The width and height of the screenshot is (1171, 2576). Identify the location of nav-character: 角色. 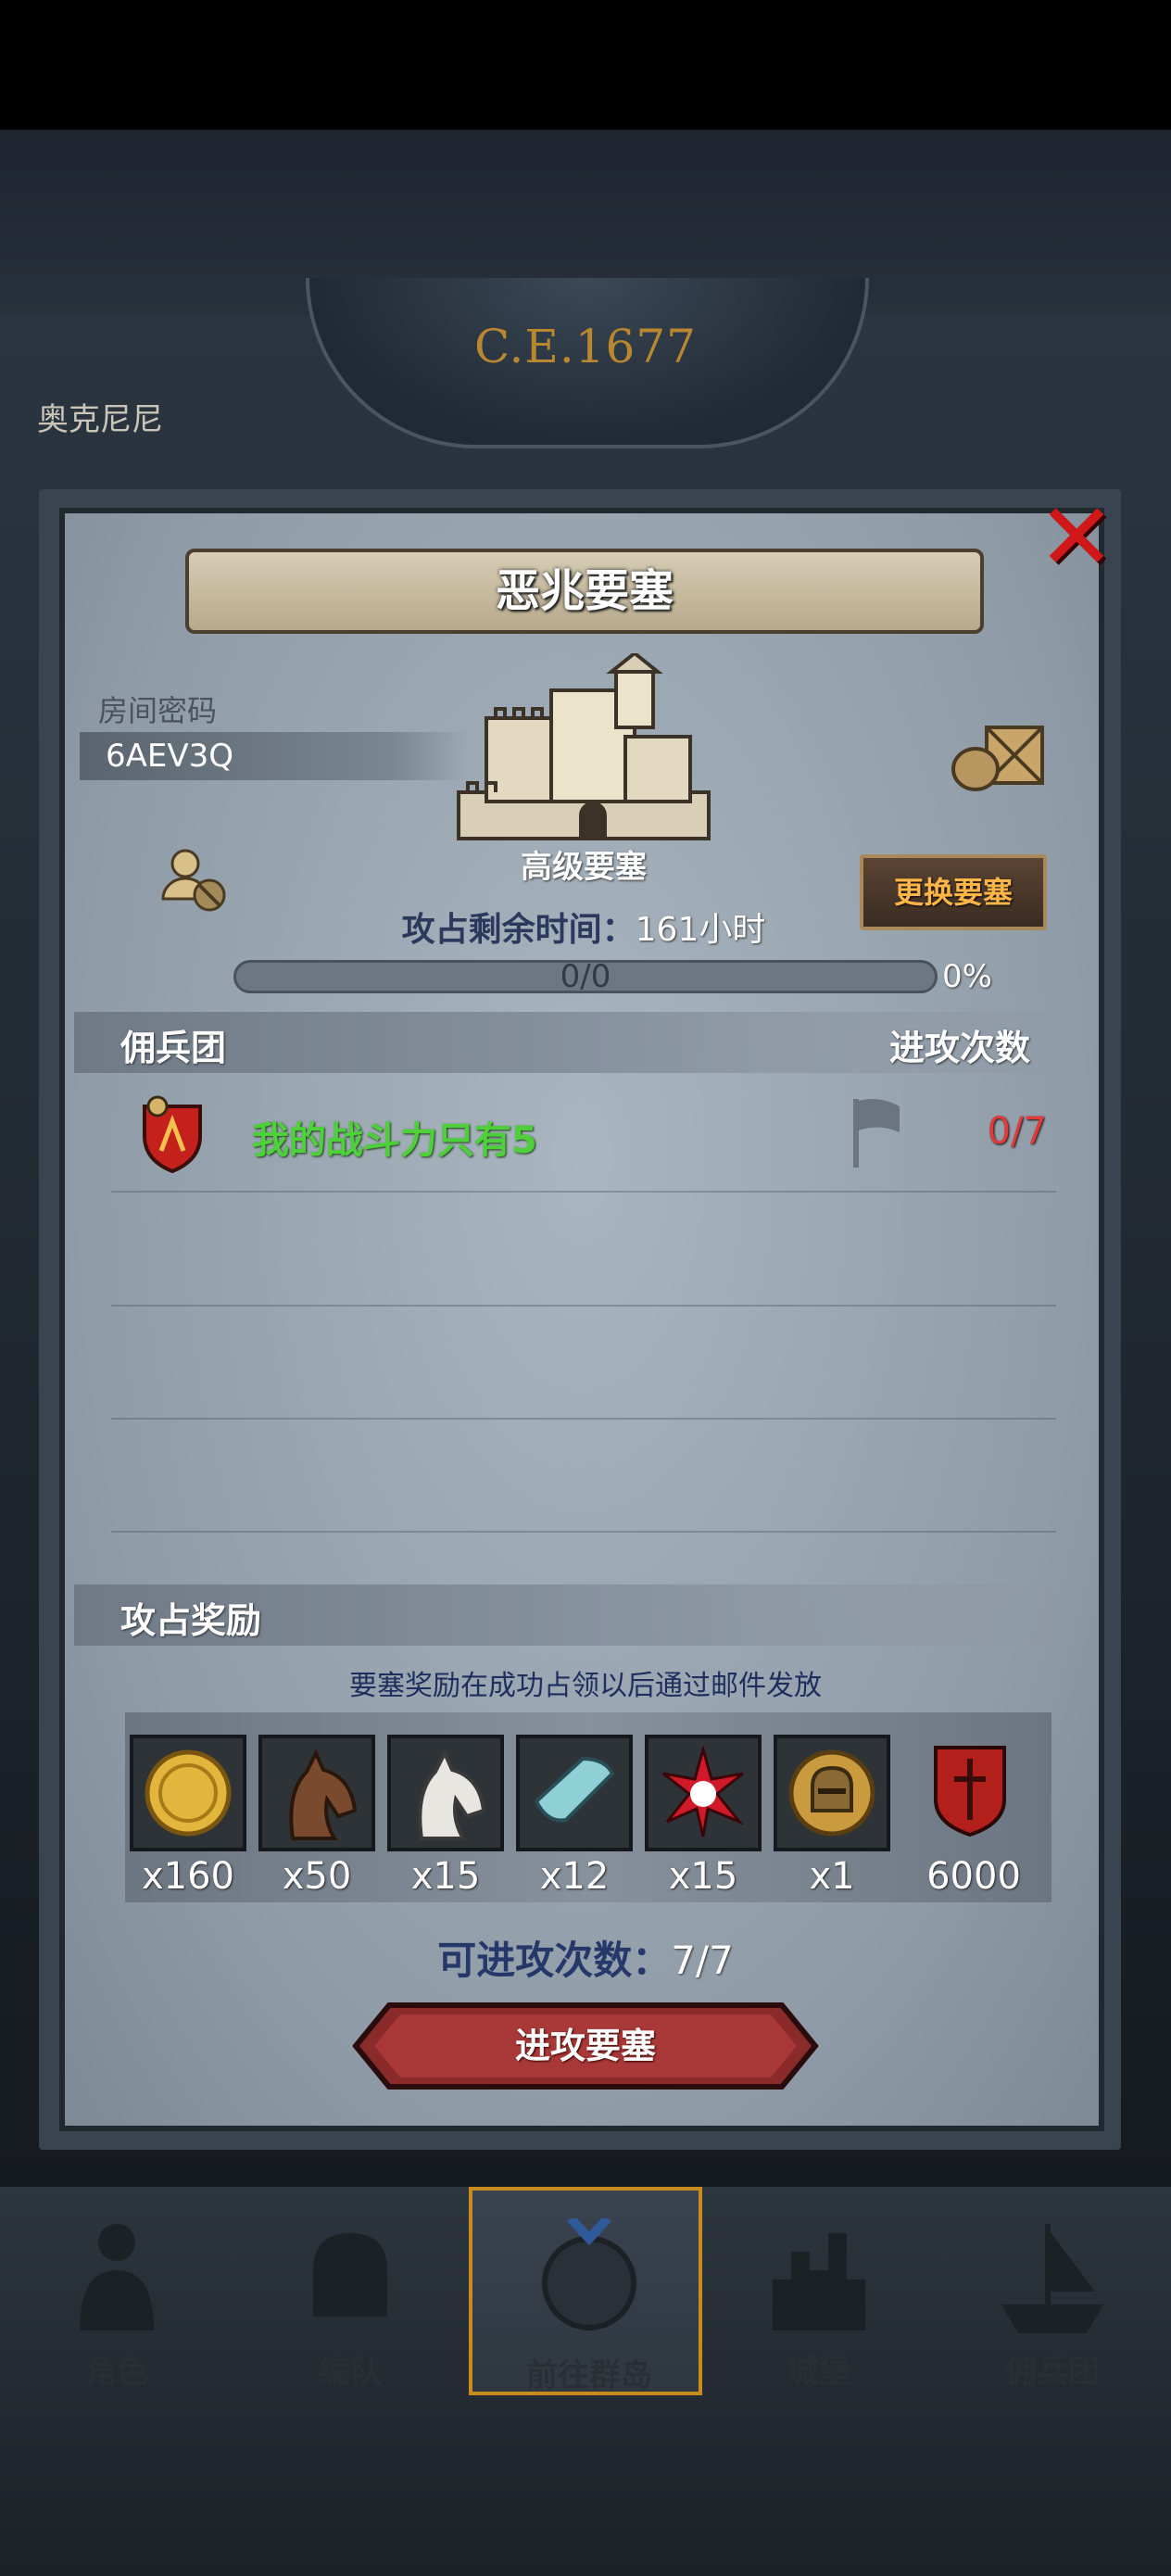
(117, 2291).